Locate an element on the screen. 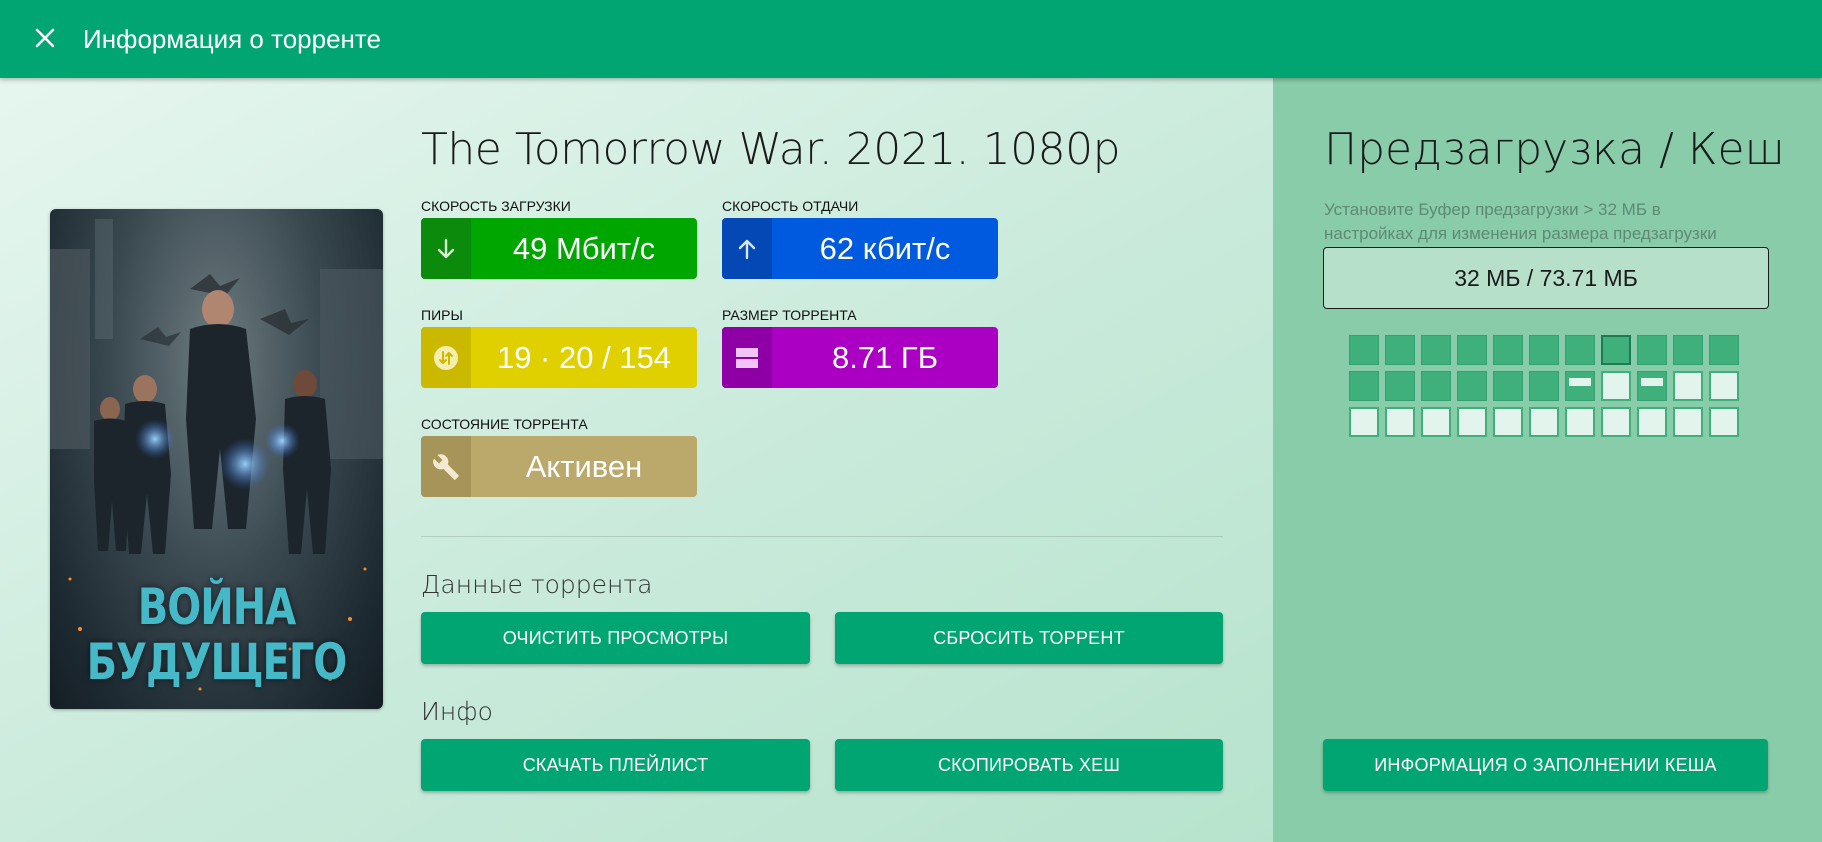  arrow-down-icon is located at coordinates (446, 248).